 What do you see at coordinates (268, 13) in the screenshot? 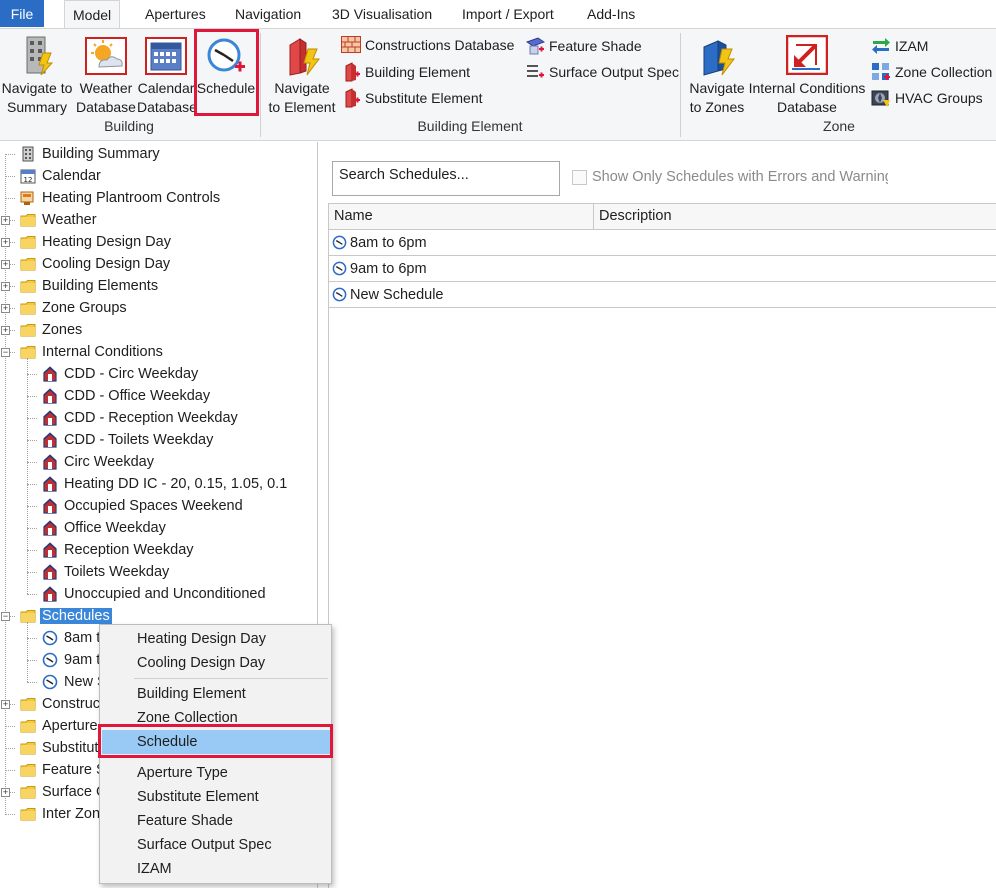
I see `tab-navigation: Navigation` at bounding box center [268, 13].